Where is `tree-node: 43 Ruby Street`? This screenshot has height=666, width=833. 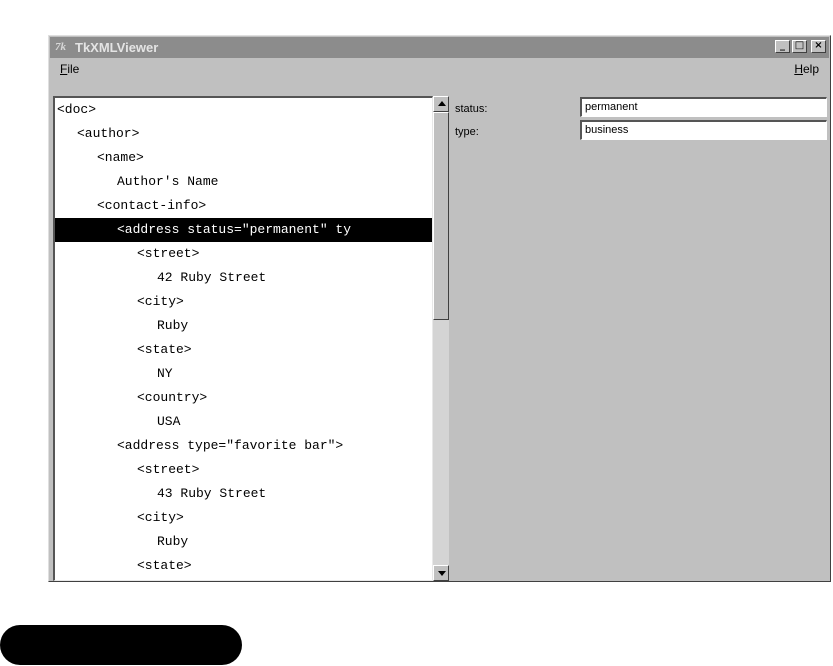 tree-node: 43 Ruby Street is located at coordinates (160, 494).